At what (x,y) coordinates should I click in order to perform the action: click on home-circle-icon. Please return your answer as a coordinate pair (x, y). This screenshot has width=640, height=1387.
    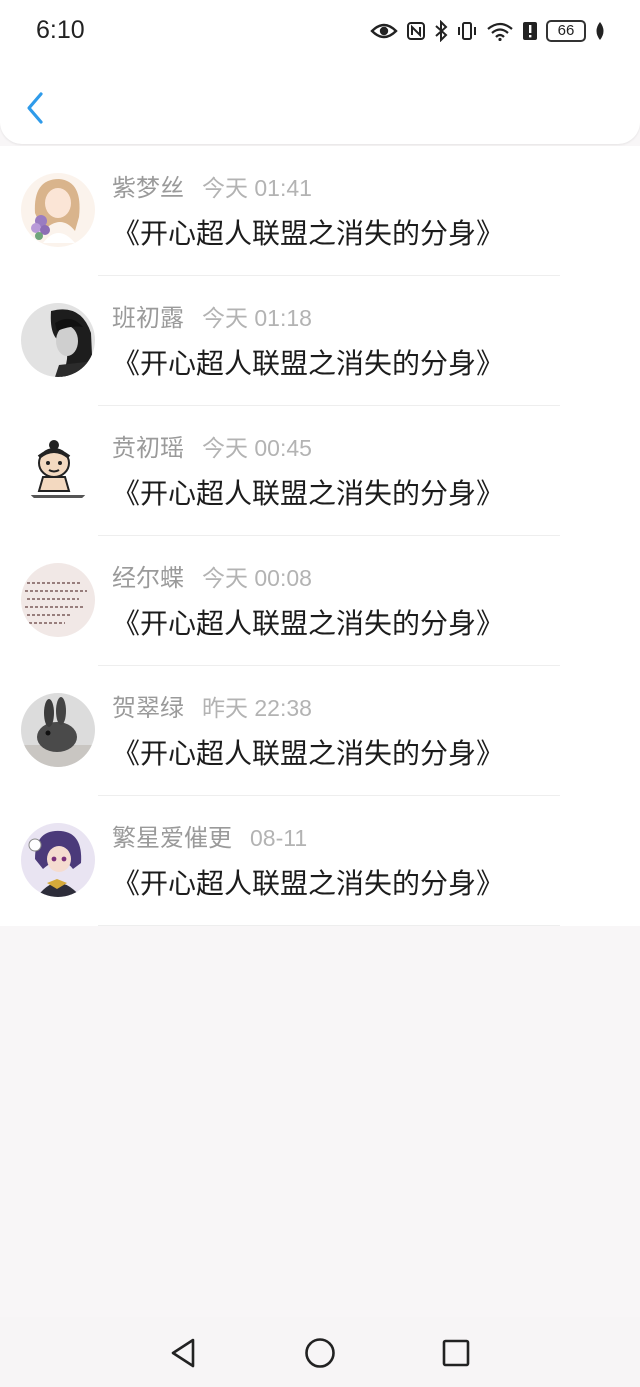
    Looking at the image, I should click on (320, 1353).